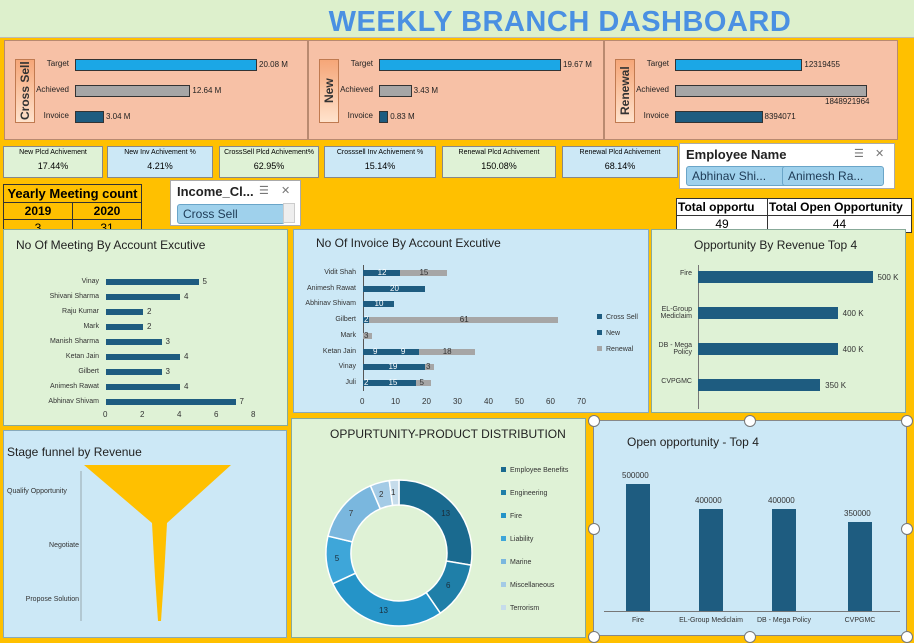 This screenshot has height=643, width=914. Describe the element at coordinates (516, 562) in the screenshot. I see `legend-item: Marine` at that location.